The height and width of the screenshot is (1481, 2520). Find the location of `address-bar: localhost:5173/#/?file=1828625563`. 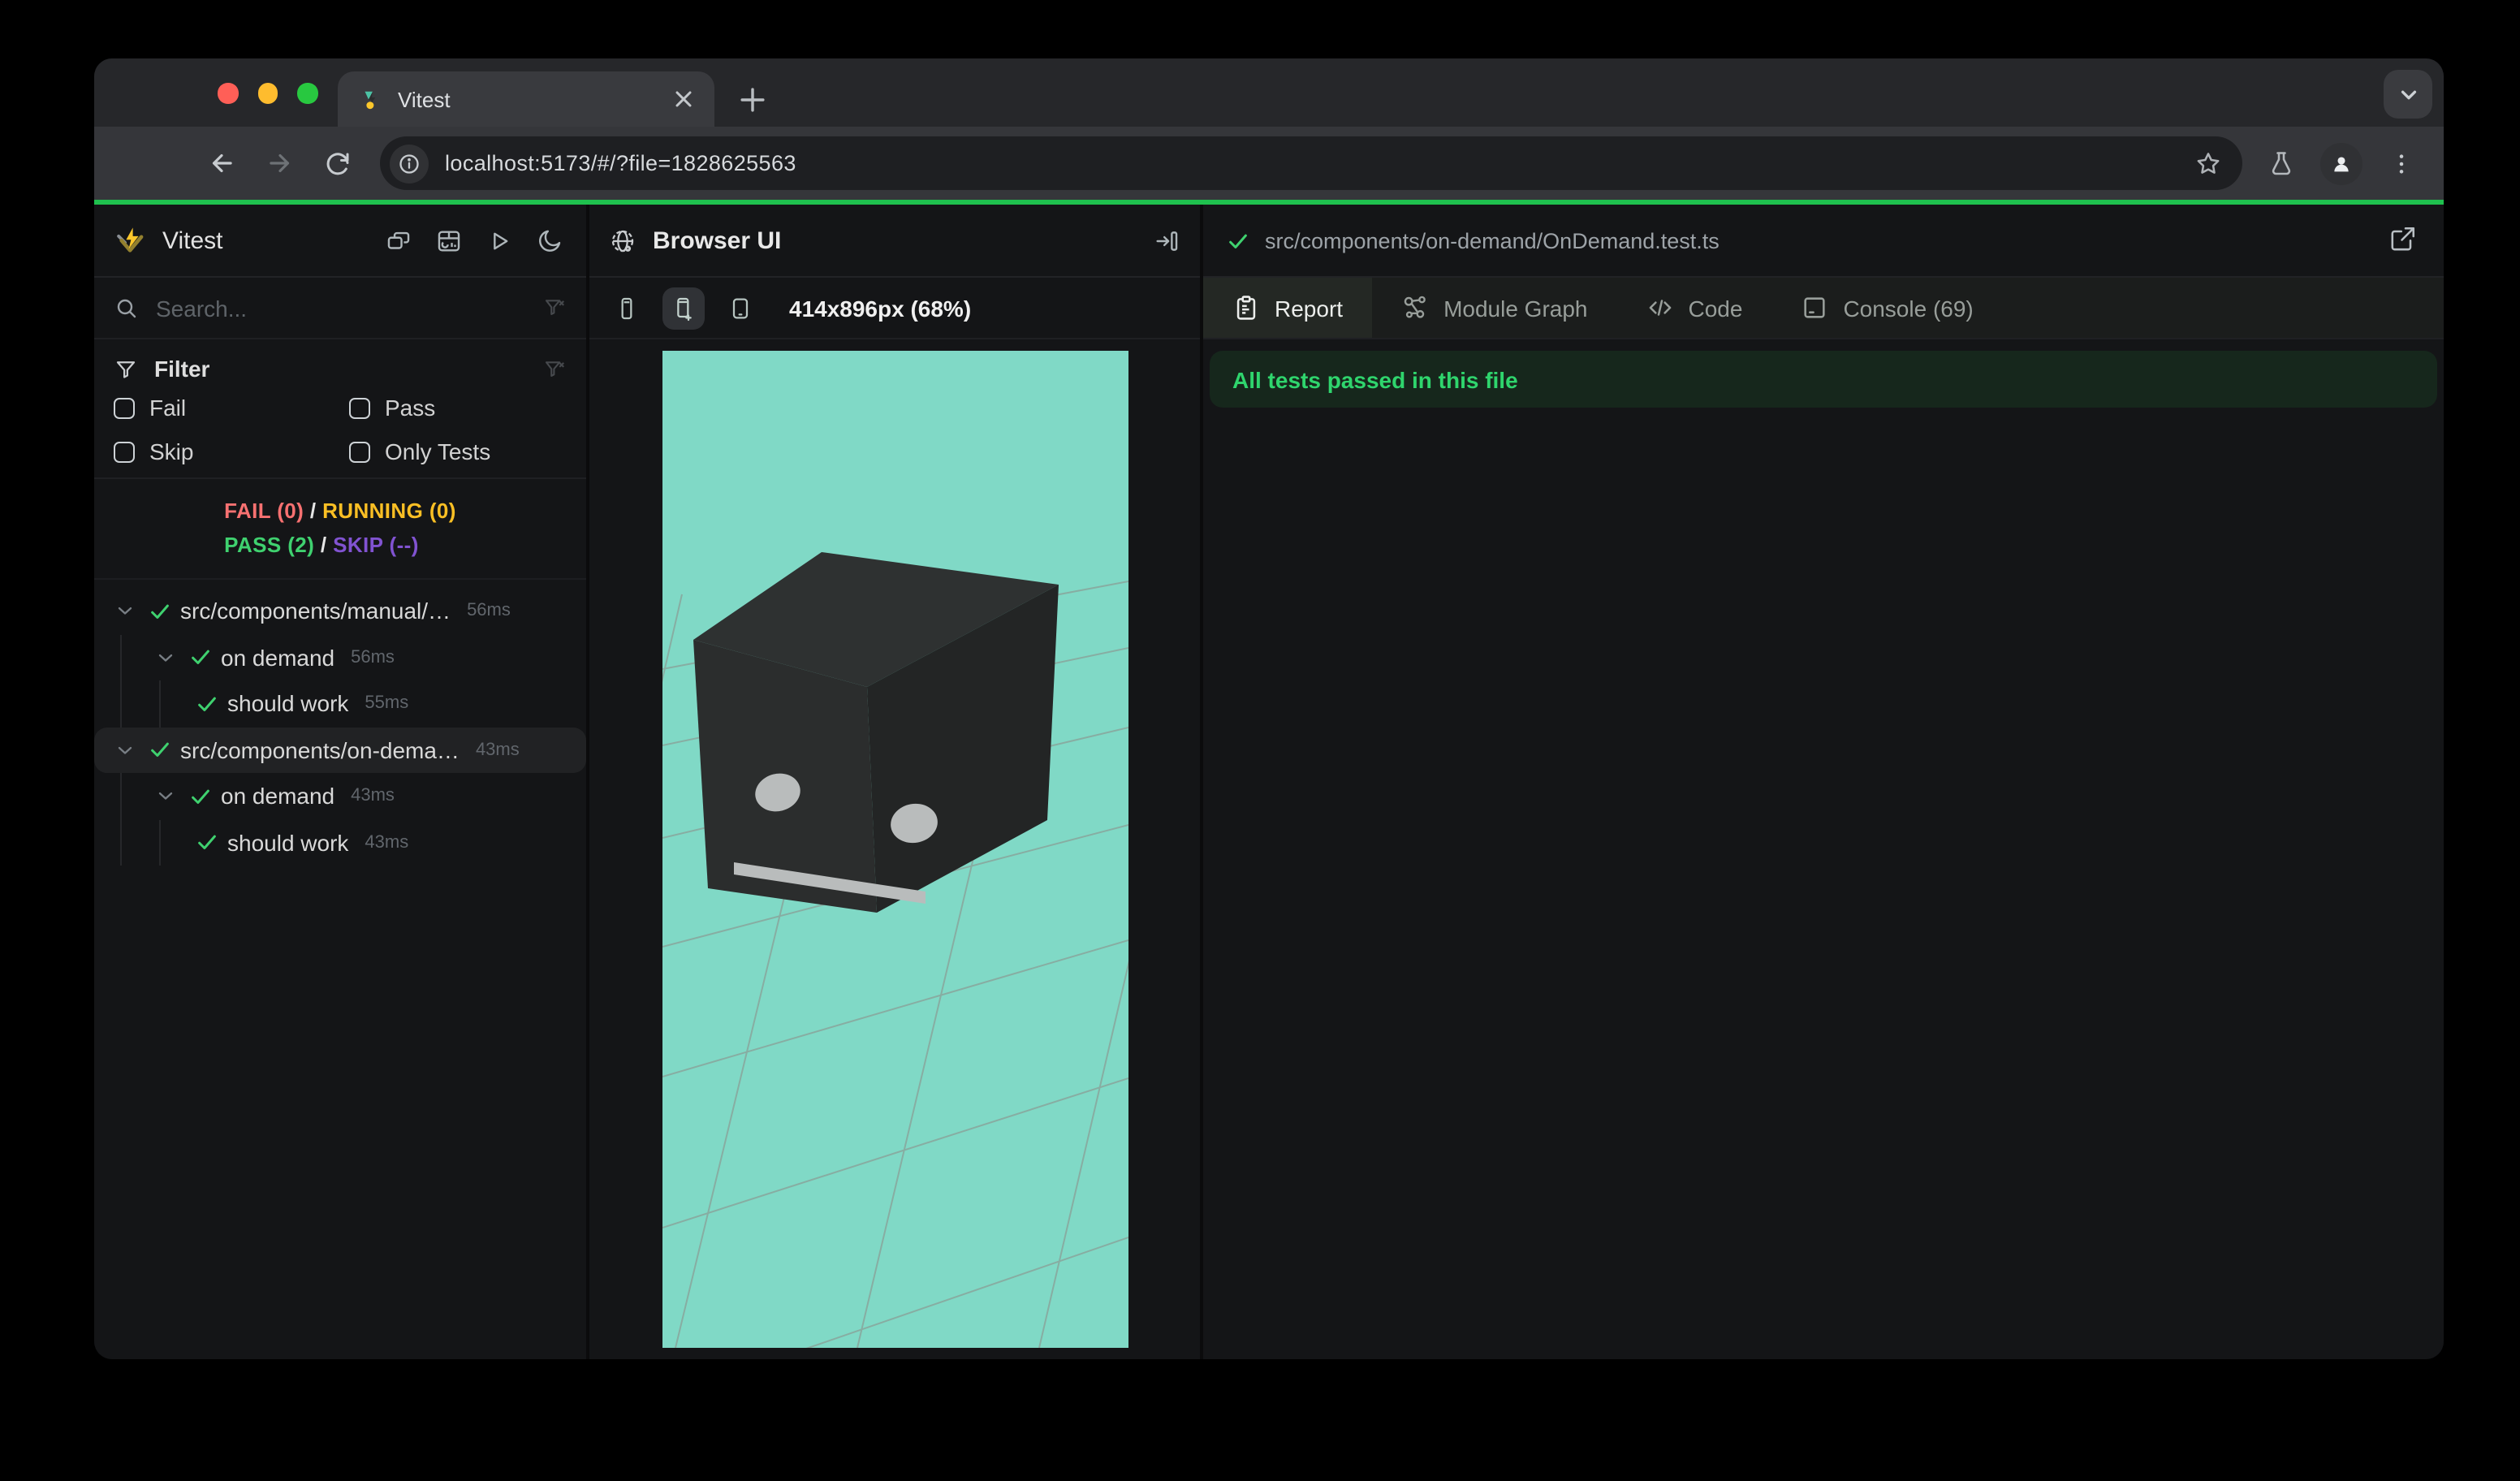

address-bar: localhost:5173/#/?file=1828625563 is located at coordinates (1311, 163).